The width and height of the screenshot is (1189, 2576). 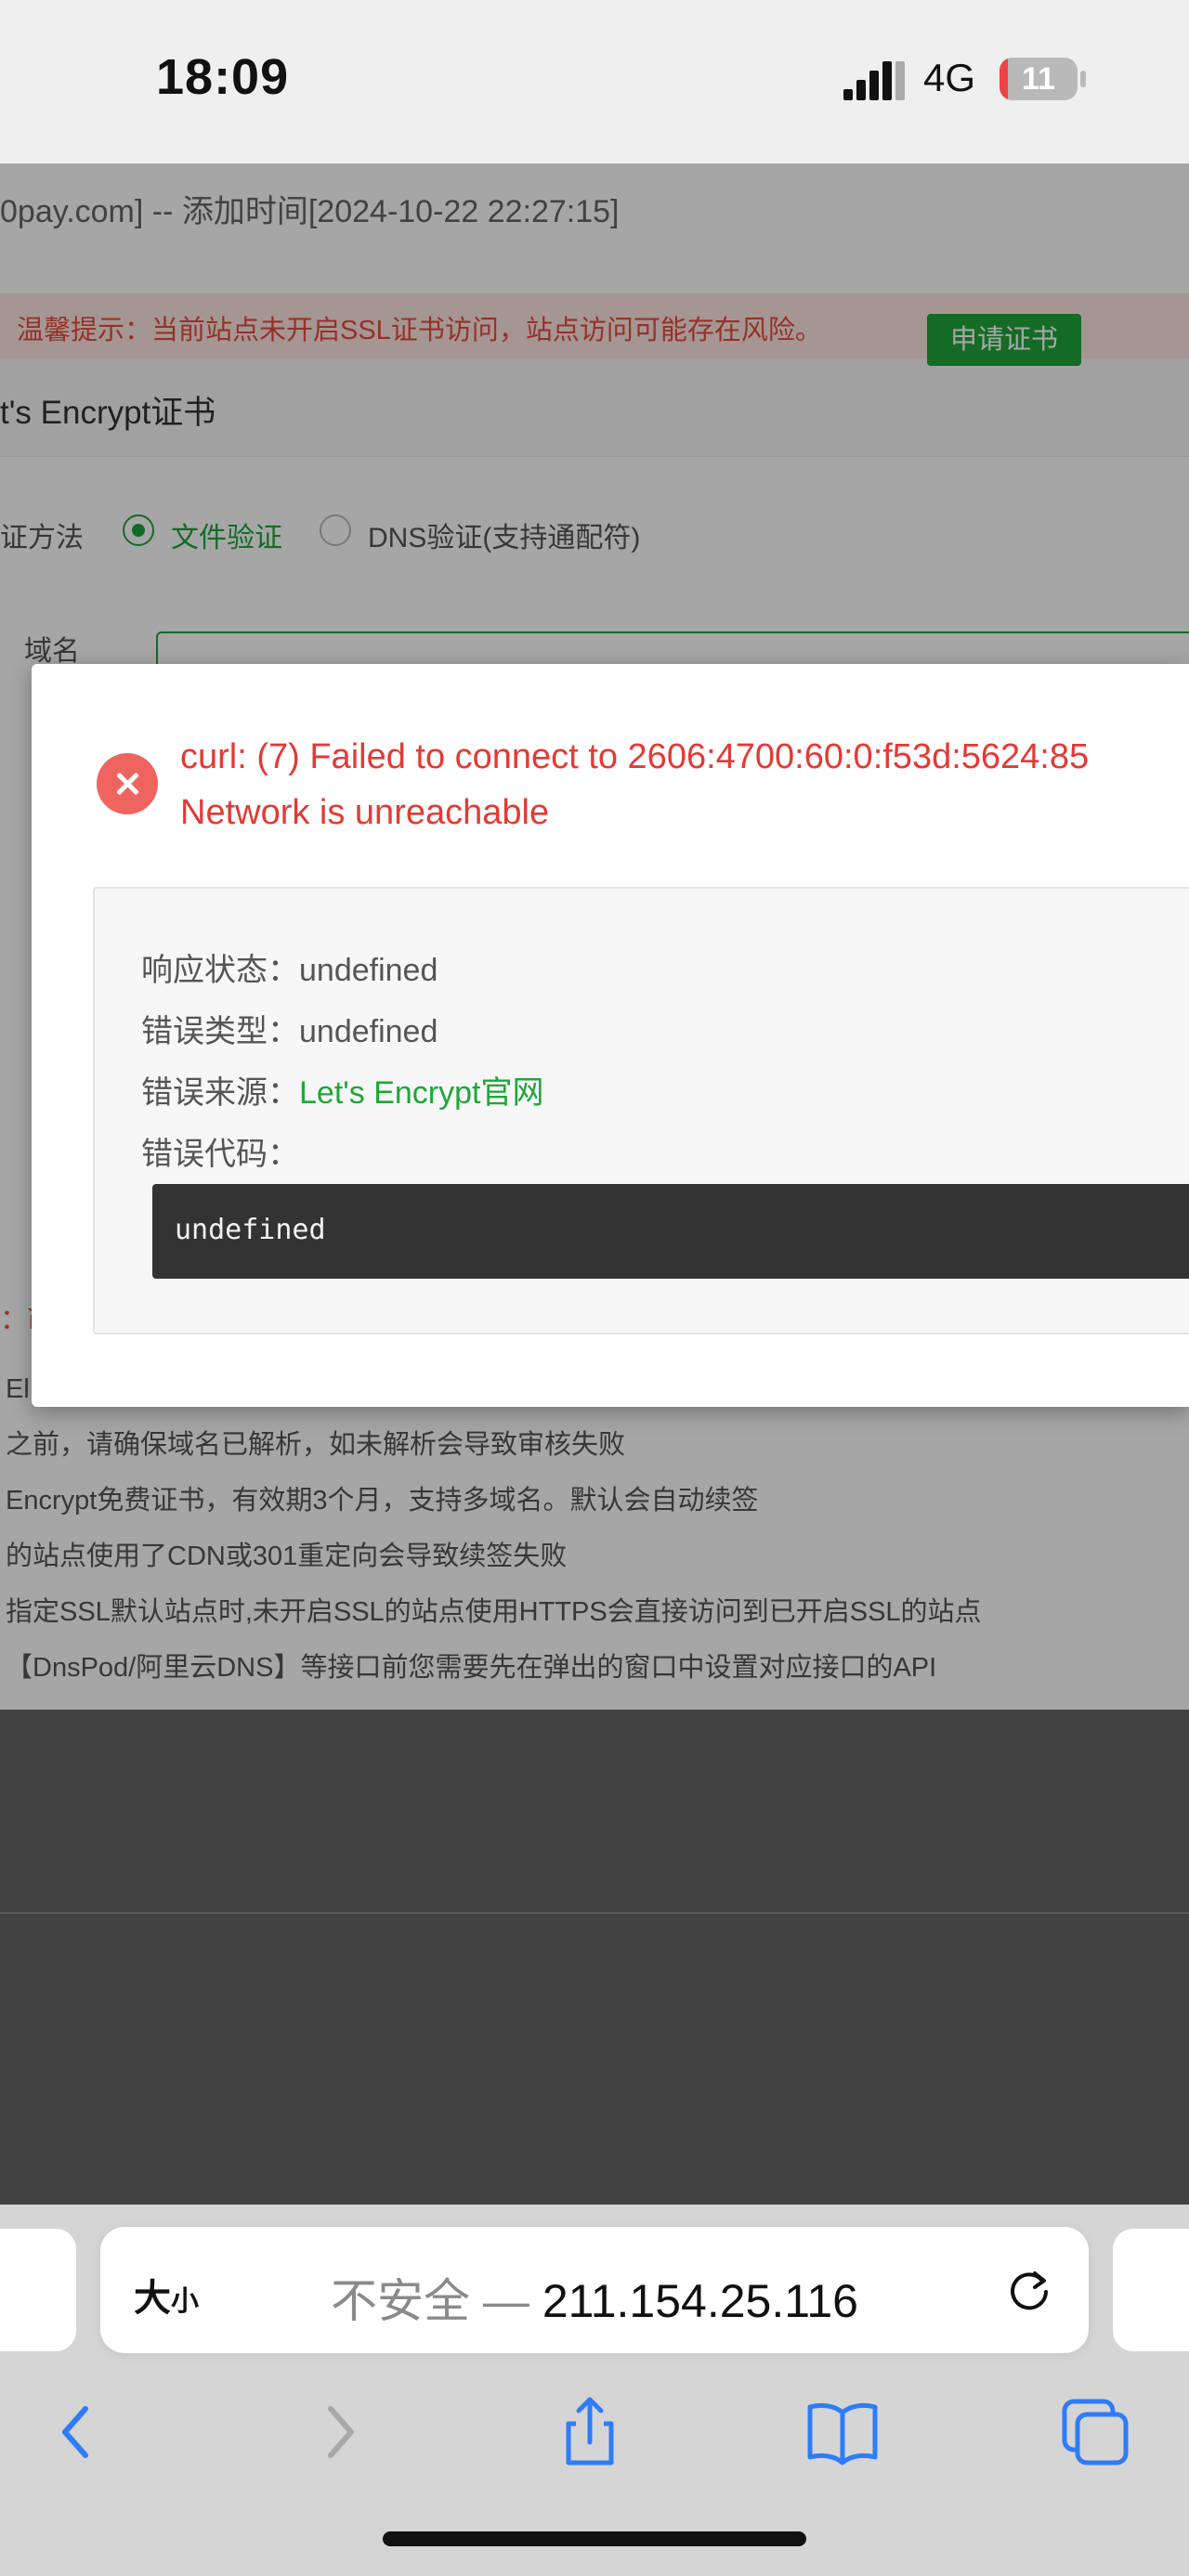 What do you see at coordinates (594, 2539) in the screenshot?
I see `home-indicator` at bounding box center [594, 2539].